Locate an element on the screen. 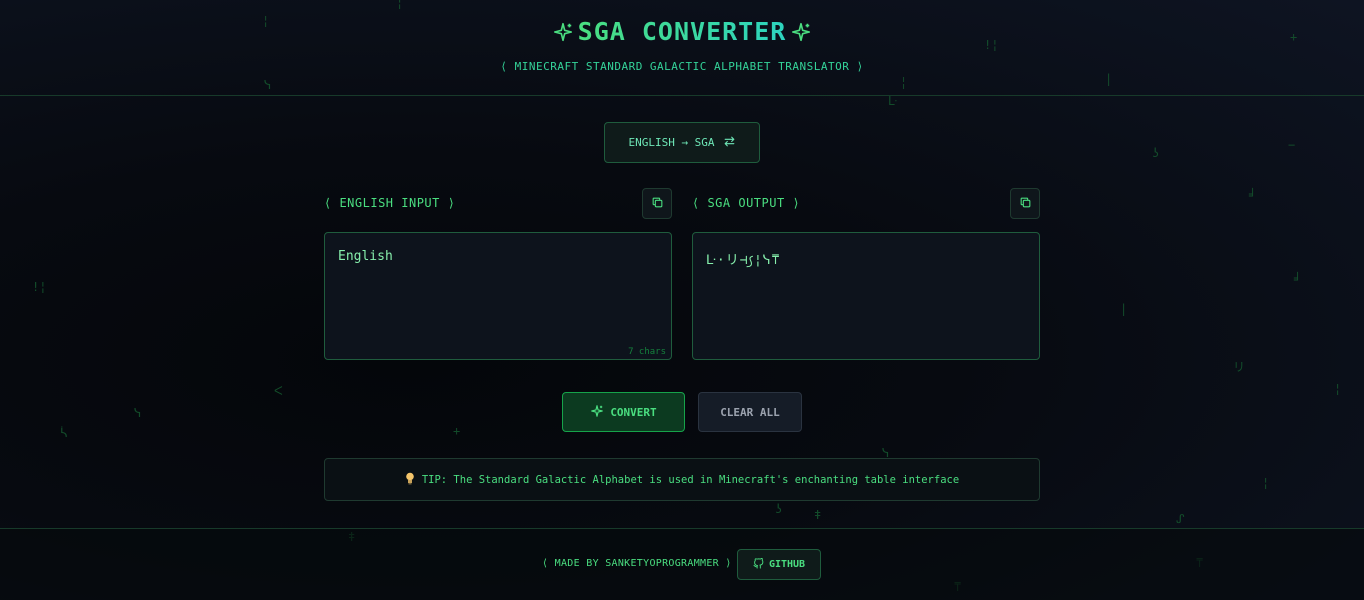  copy-input-button is located at coordinates (657, 203).